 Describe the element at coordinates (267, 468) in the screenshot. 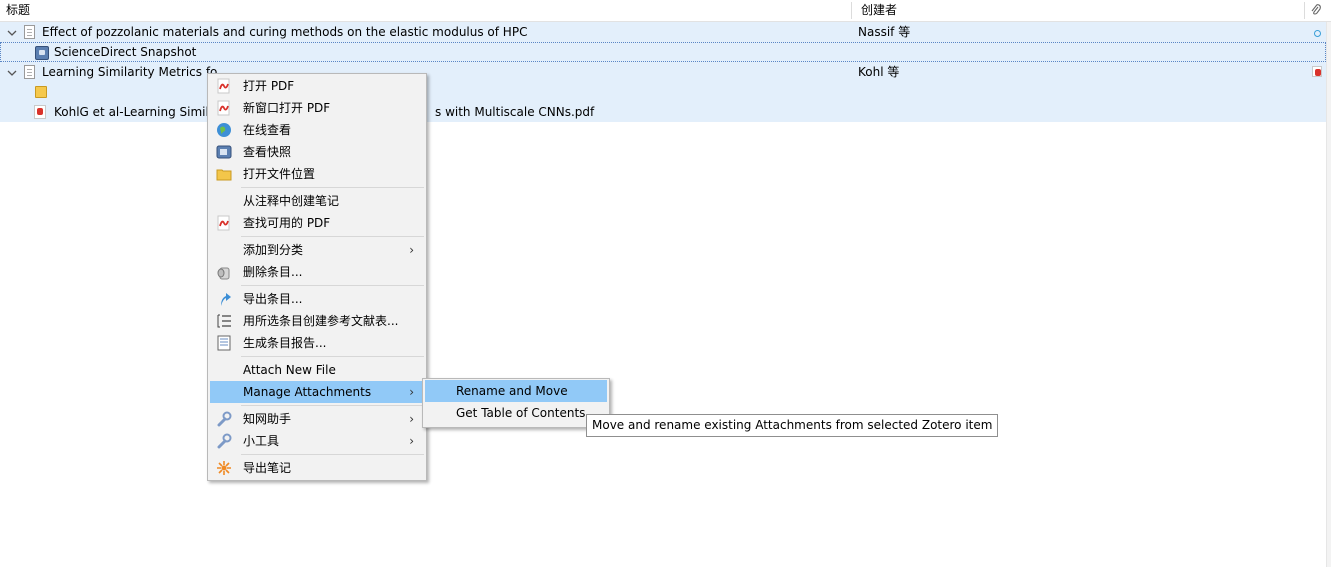

I see `menu-item-label: 导出笔记` at that location.